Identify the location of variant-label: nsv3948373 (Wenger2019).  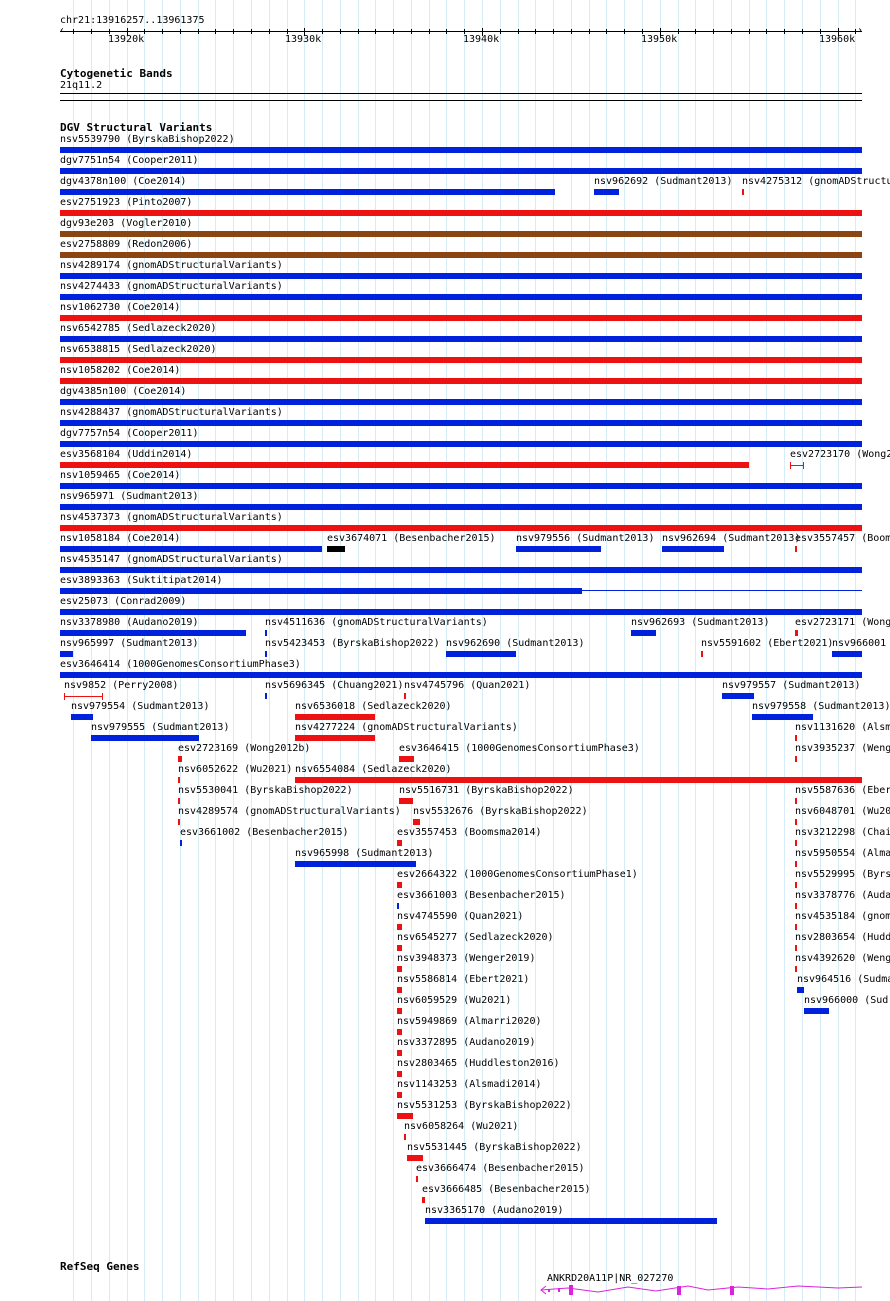
(466, 959).